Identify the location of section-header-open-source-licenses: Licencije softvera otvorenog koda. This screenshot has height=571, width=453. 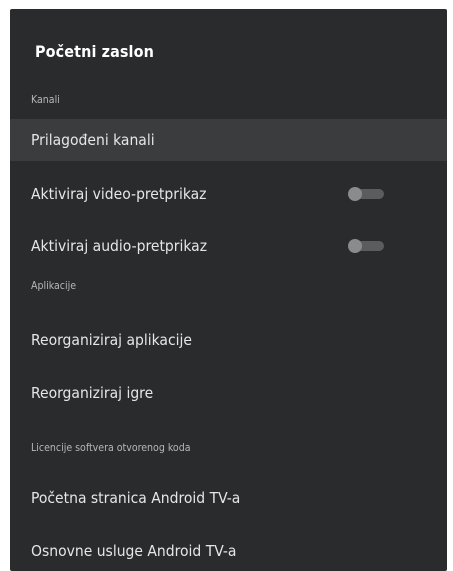
(111, 448).